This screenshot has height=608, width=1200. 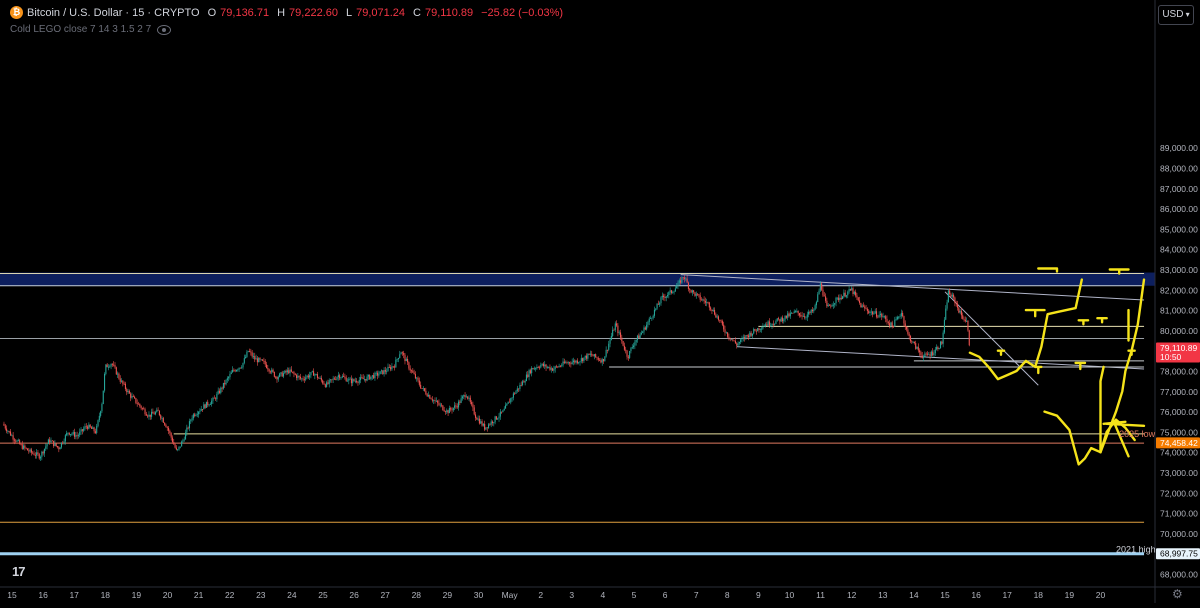 What do you see at coordinates (940, 358) in the screenshot?
I see `trendline` at bounding box center [940, 358].